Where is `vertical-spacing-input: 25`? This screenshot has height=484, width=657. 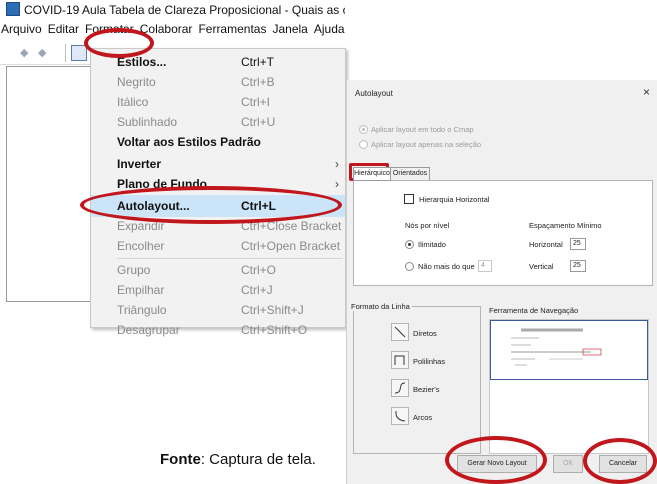
vertical-spacing-input: 25 is located at coordinates (578, 266).